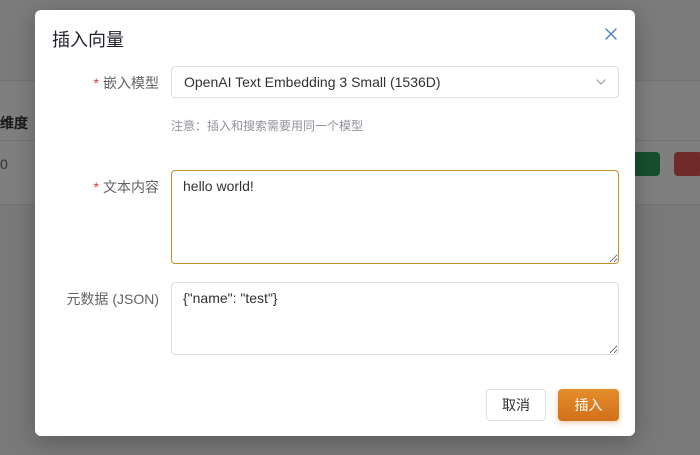 Image resolution: width=700 pixels, height=455 pixels. Describe the element at coordinates (267, 126) in the screenshot. I see `model-hint: 注意：插入和搜索需要用同一个模型` at that location.